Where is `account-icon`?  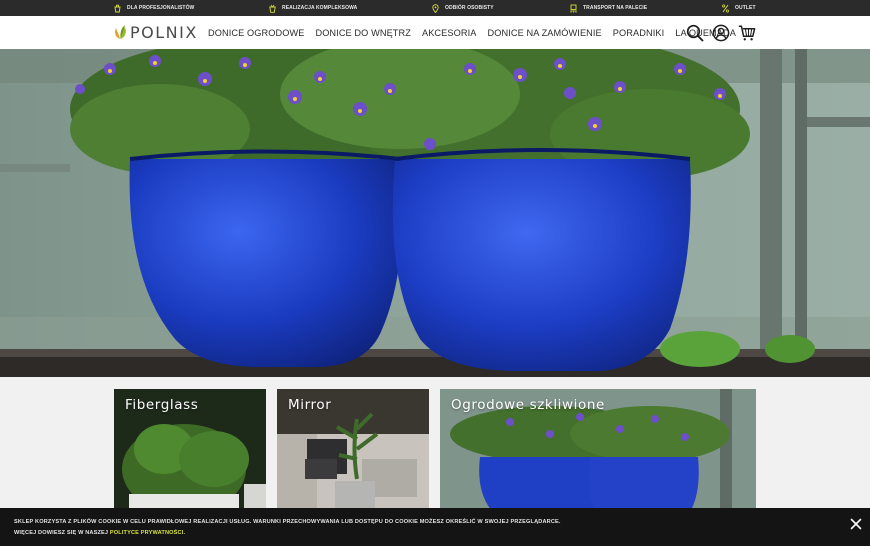
account-icon is located at coordinates (721, 33).